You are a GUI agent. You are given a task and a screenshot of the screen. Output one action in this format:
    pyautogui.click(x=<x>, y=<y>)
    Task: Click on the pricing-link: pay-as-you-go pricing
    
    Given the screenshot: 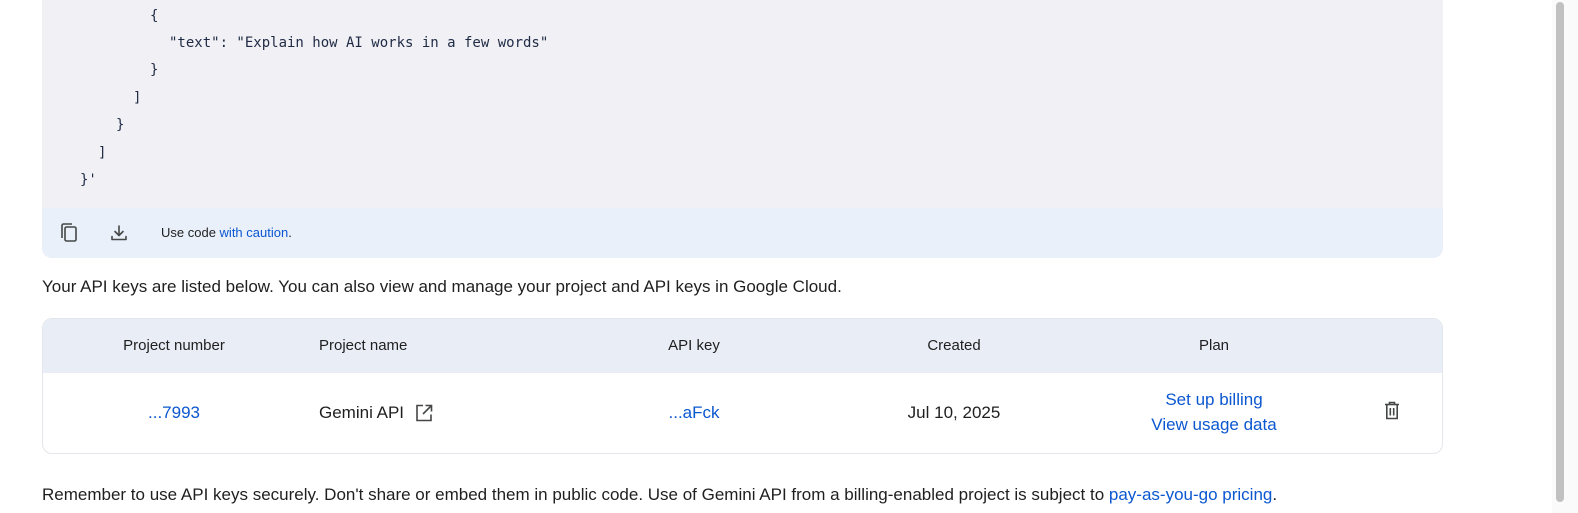 What is the action you would take?
    pyautogui.click(x=1190, y=494)
    